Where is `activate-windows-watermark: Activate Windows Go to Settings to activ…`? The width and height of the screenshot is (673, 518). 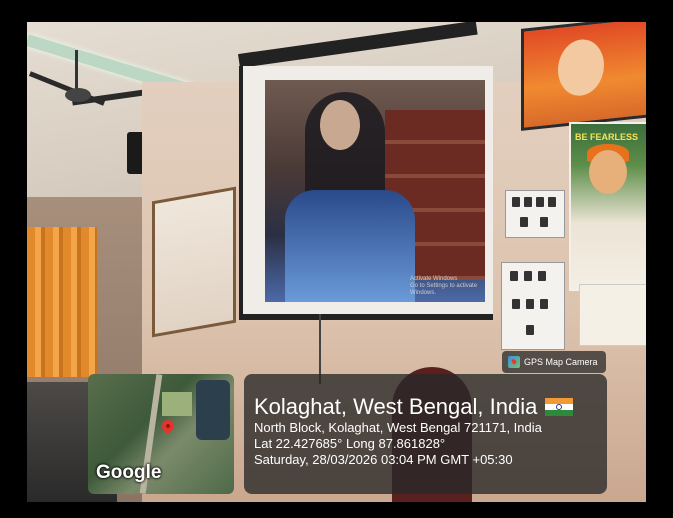 activate-windows-watermark: Activate Windows Go to Settings to activ… is located at coordinates (447, 286).